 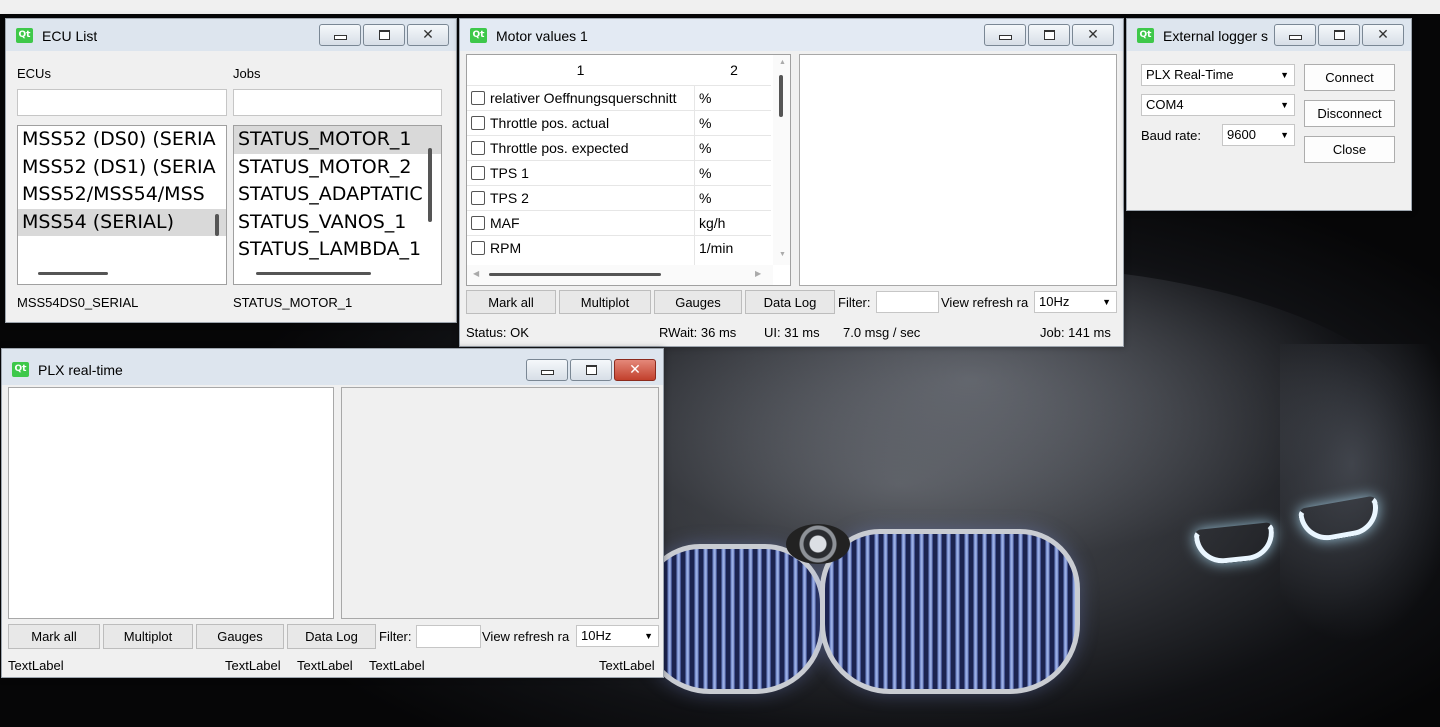 What do you see at coordinates (1218, 105) in the screenshot?
I see `port-dropdown: COM4 ▼` at bounding box center [1218, 105].